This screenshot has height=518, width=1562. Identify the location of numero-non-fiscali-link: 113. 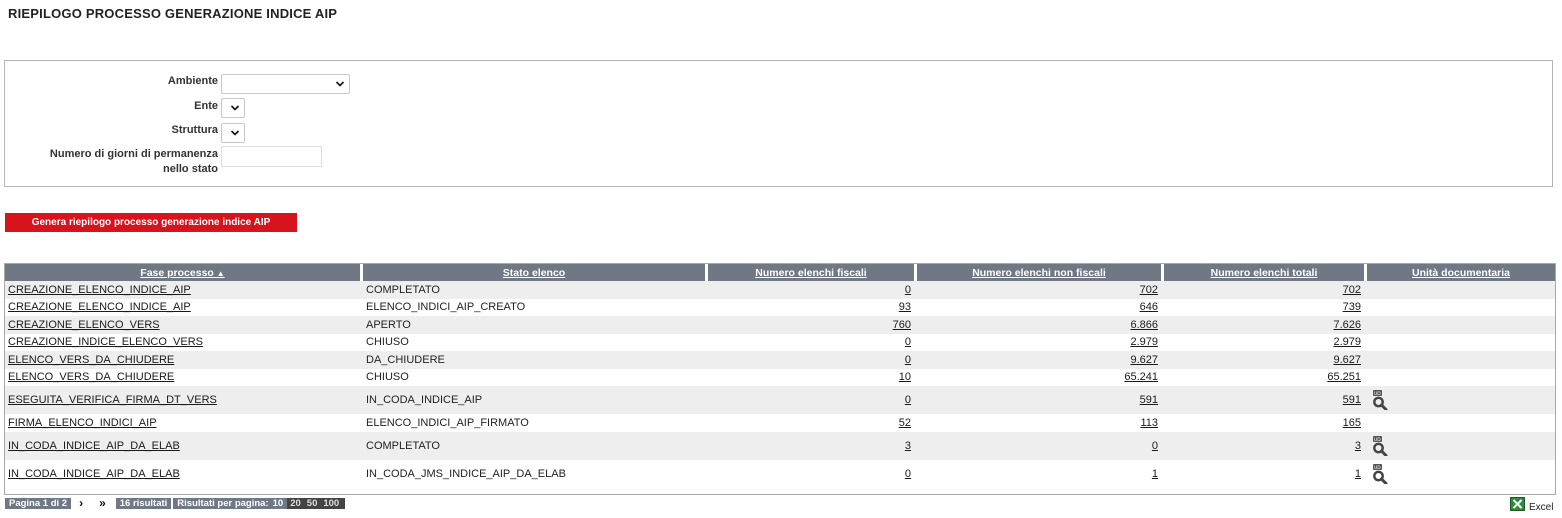
(1149, 423).